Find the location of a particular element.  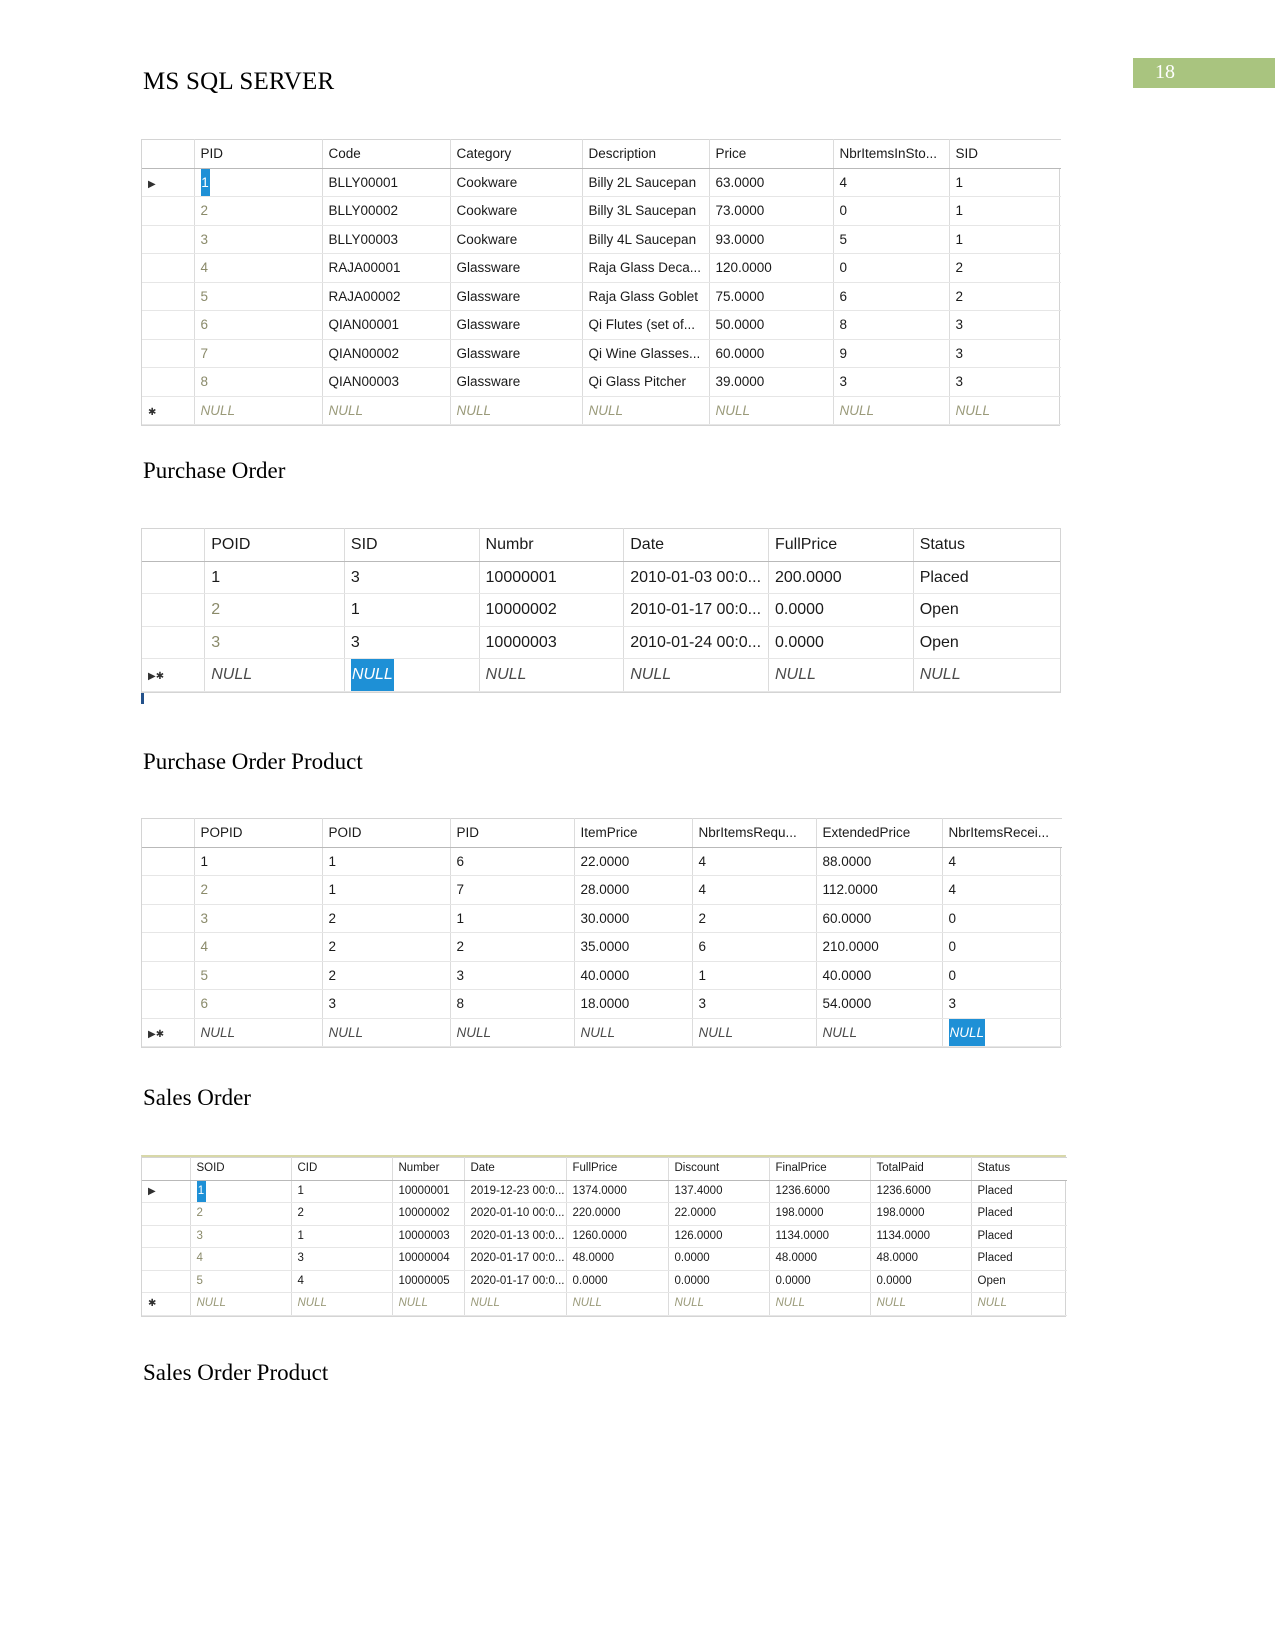

table-cell: 7 is located at coordinates (512, 890).